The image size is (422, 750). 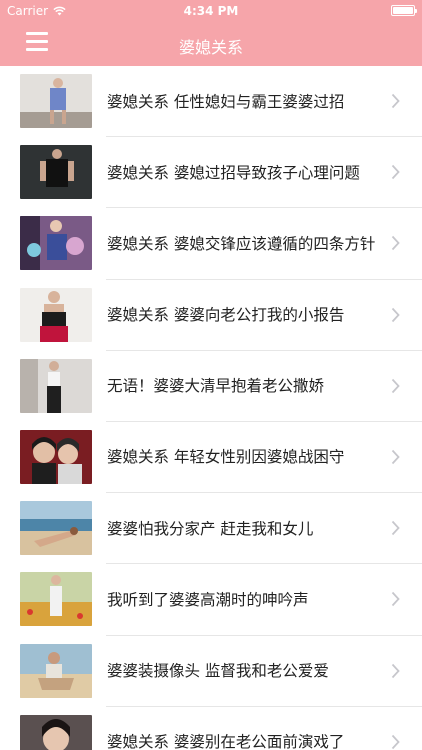 I want to click on article-title: 婆媳关系 婆媳交锋应该遵循的四条方针, so click(x=241, y=243).